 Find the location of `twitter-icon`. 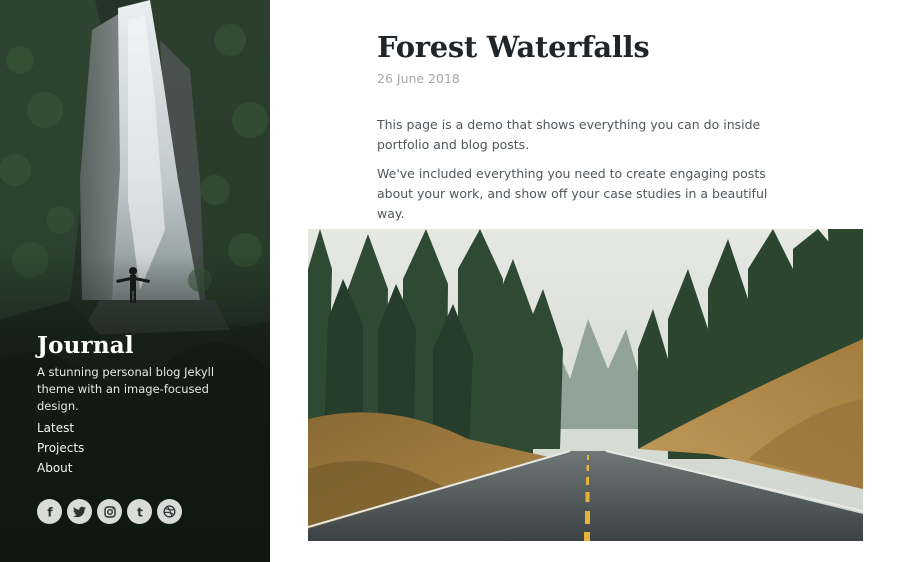

twitter-icon is located at coordinates (79, 511).